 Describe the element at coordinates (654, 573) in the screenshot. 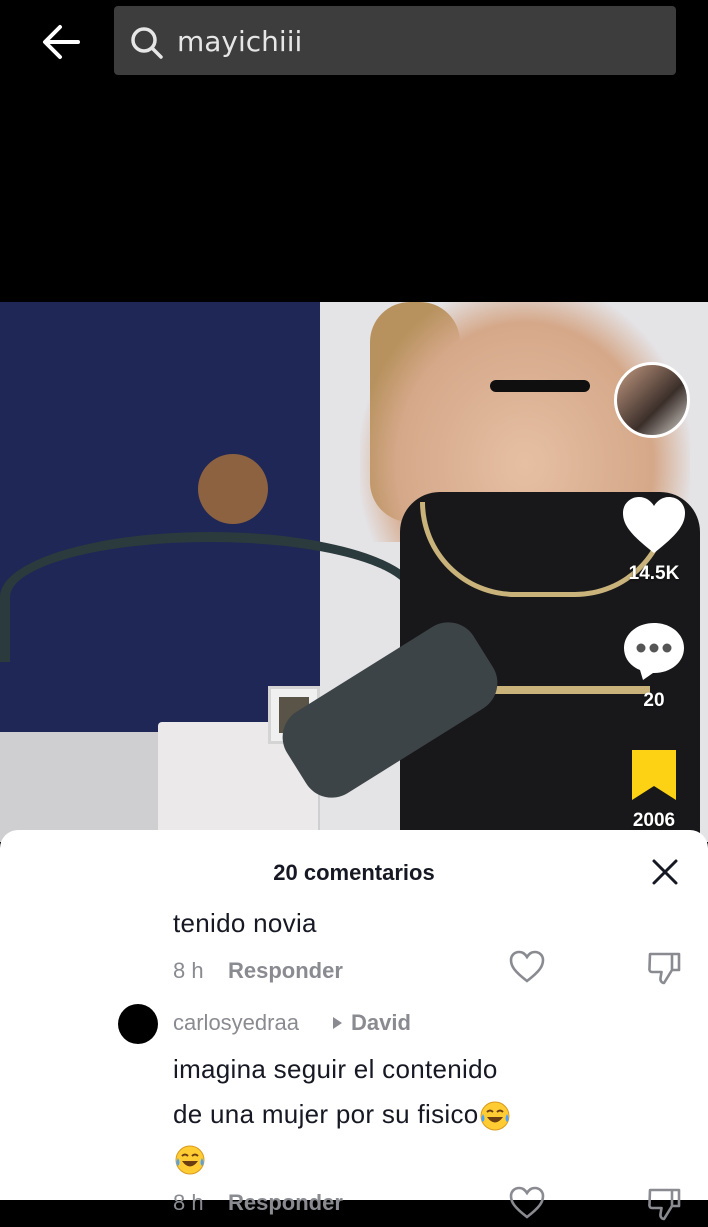

I see `like-count: 14.5K` at that location.